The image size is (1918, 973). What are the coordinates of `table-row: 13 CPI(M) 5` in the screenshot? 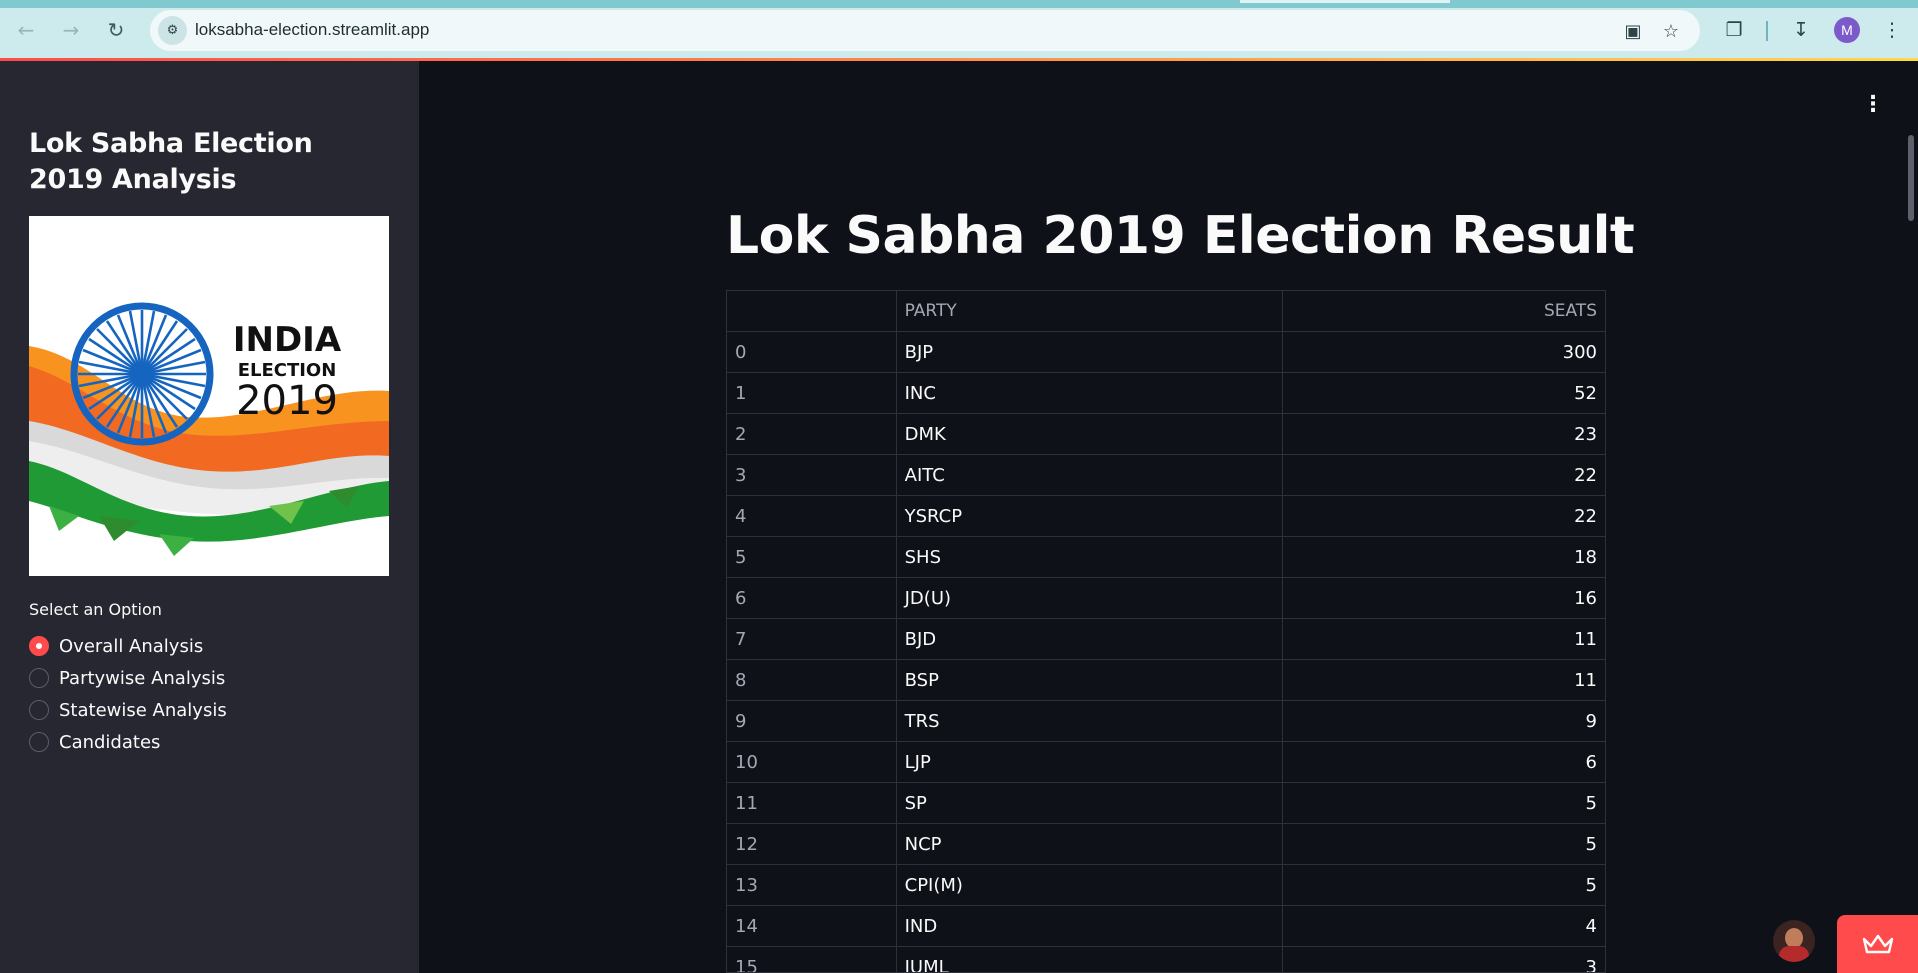 It's located at (1166, 885).